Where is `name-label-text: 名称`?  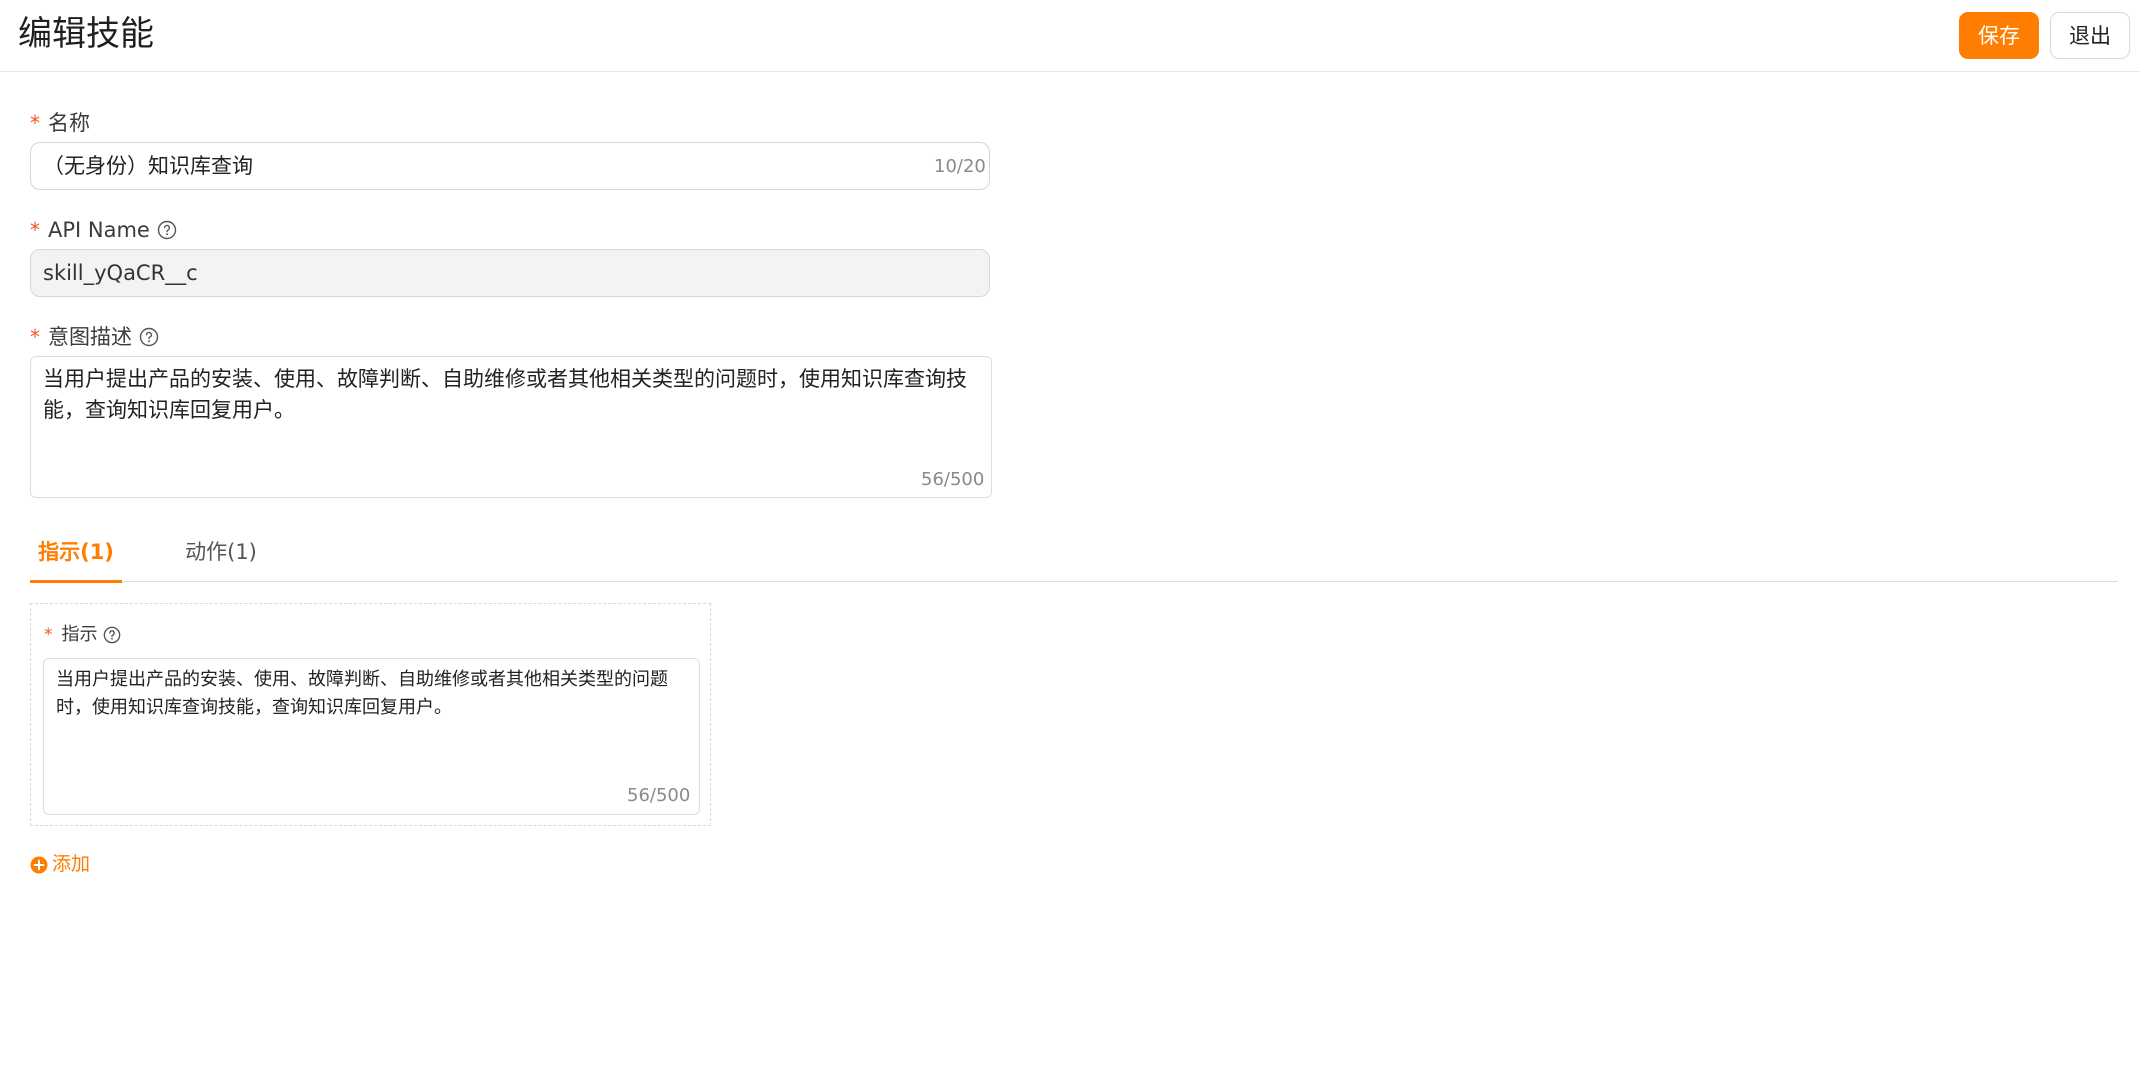
name-label-text: 名称 is located at coordinates (69, 123).